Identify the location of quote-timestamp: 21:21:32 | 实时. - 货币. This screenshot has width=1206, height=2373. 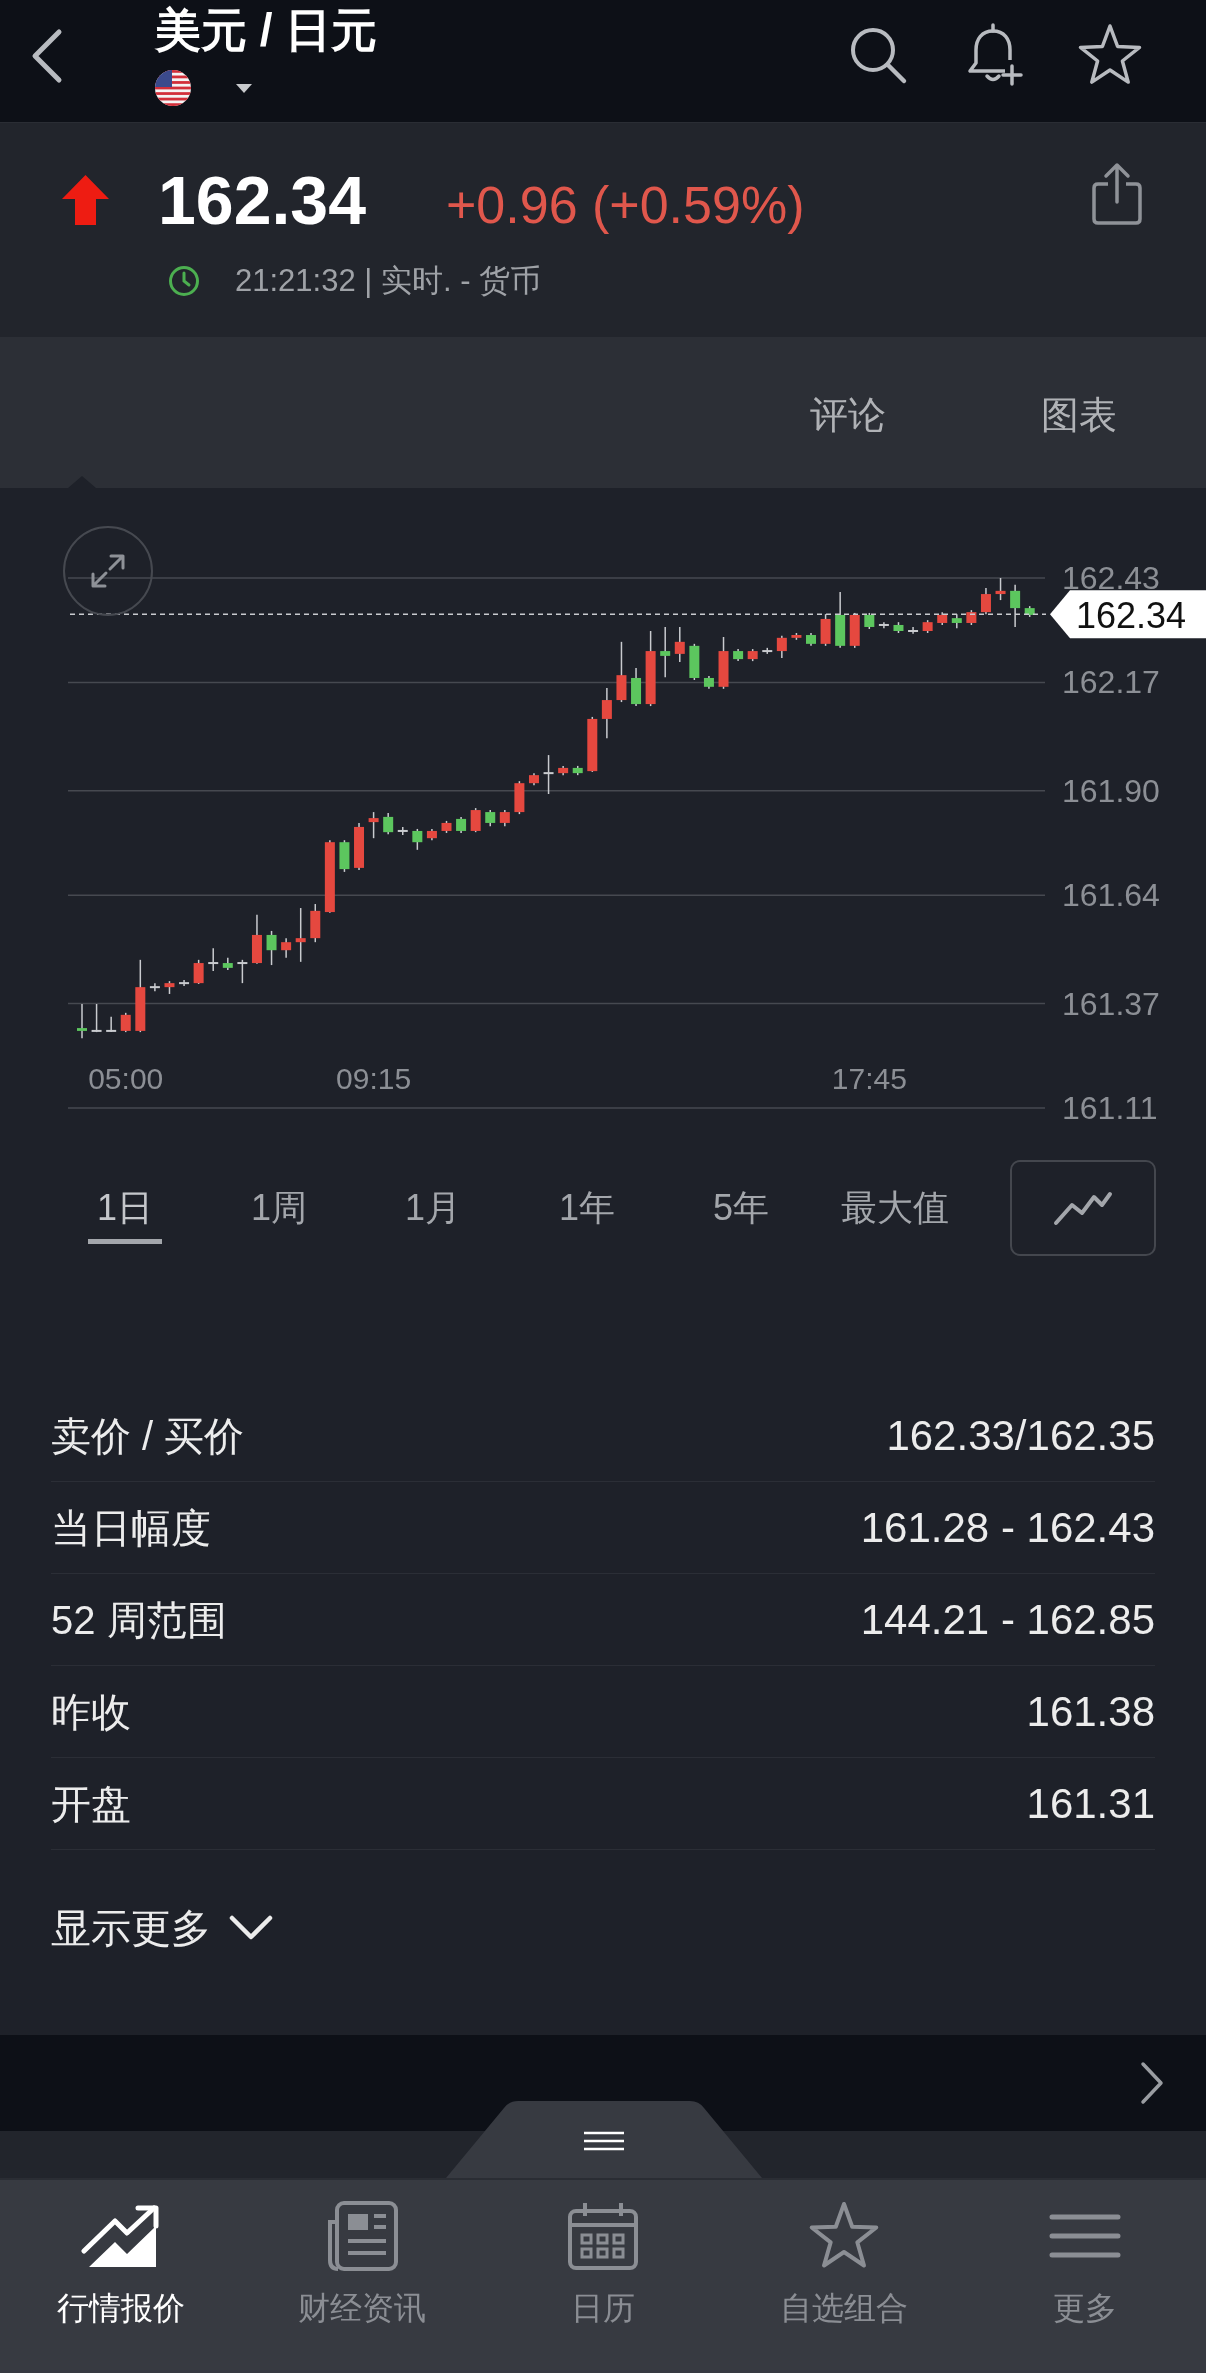
(388, 280).